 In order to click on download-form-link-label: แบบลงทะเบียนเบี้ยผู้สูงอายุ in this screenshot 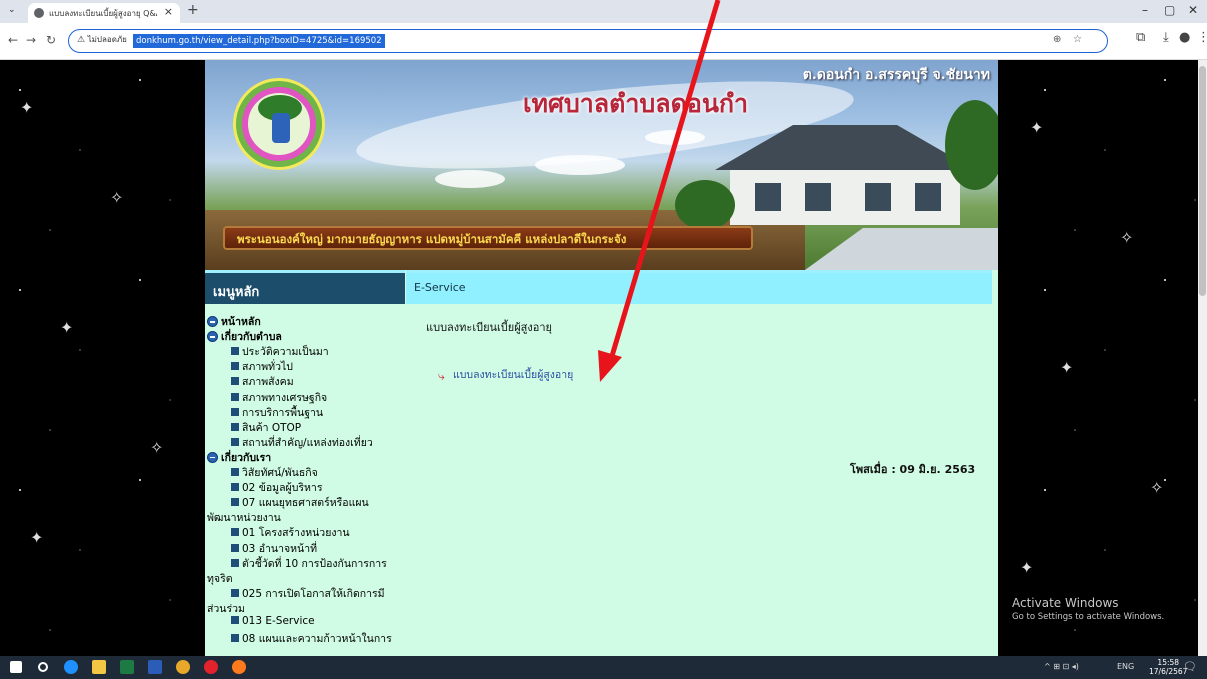, I will do `click(513, 375)`.